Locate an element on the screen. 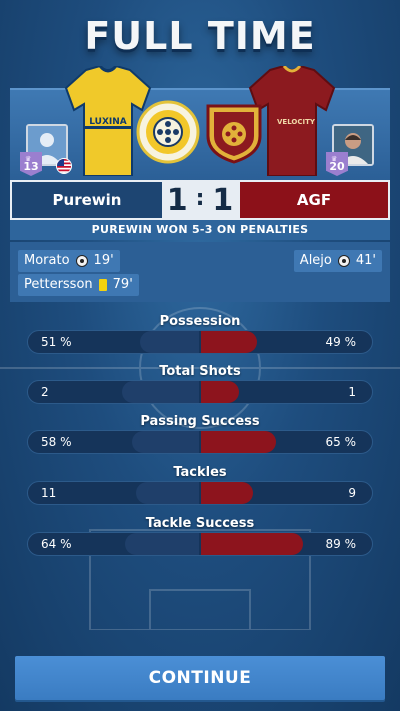 The height and width of the screenshot is (711, 400). event-player: Morato is located at coordinates (47, 260).